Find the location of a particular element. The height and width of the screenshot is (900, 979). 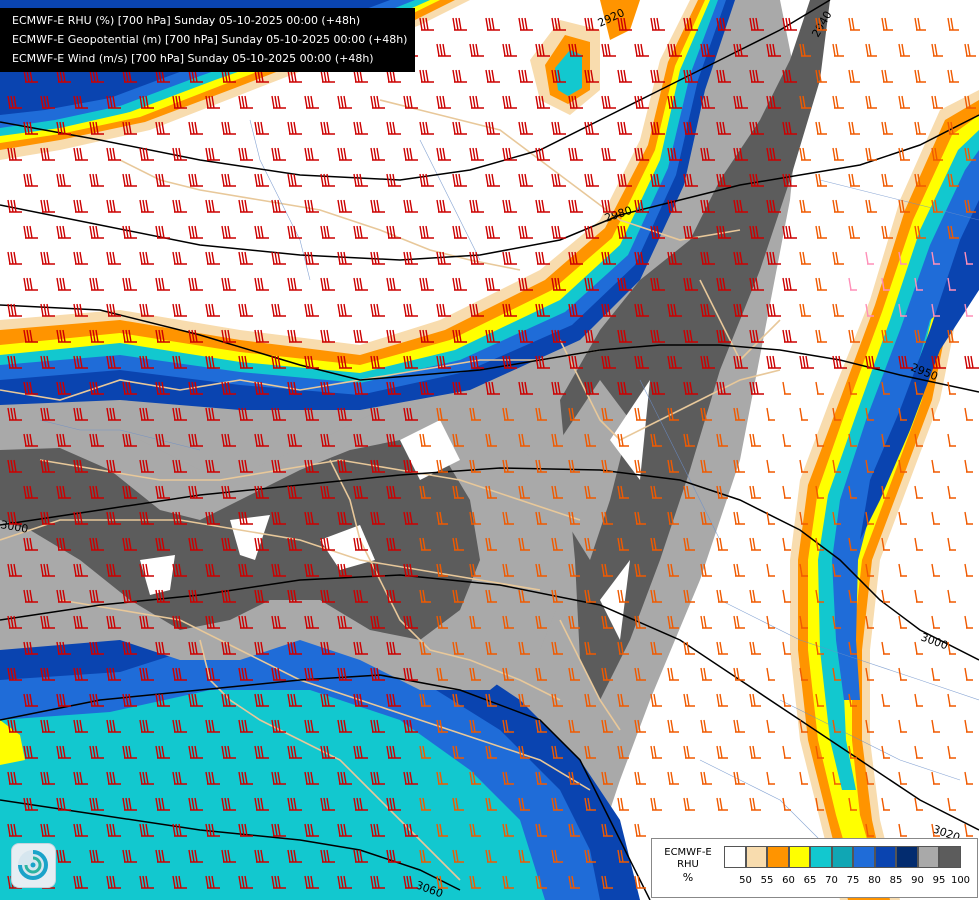

legend-tick-label: 75 is located at coordinates (853, 880).